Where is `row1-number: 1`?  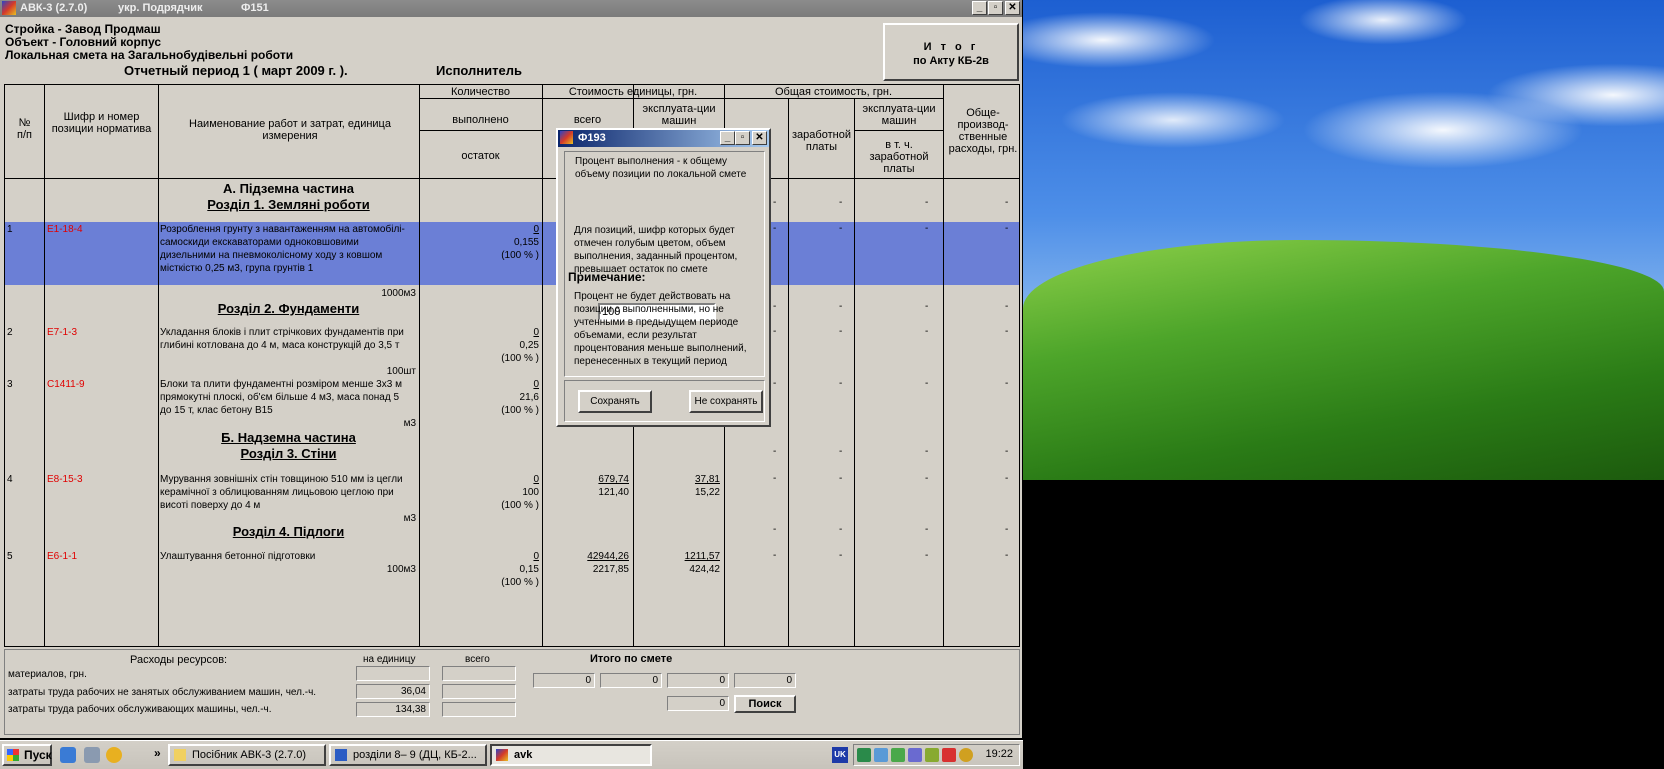 row1-number: 1 is located at coordinates (10, 229).